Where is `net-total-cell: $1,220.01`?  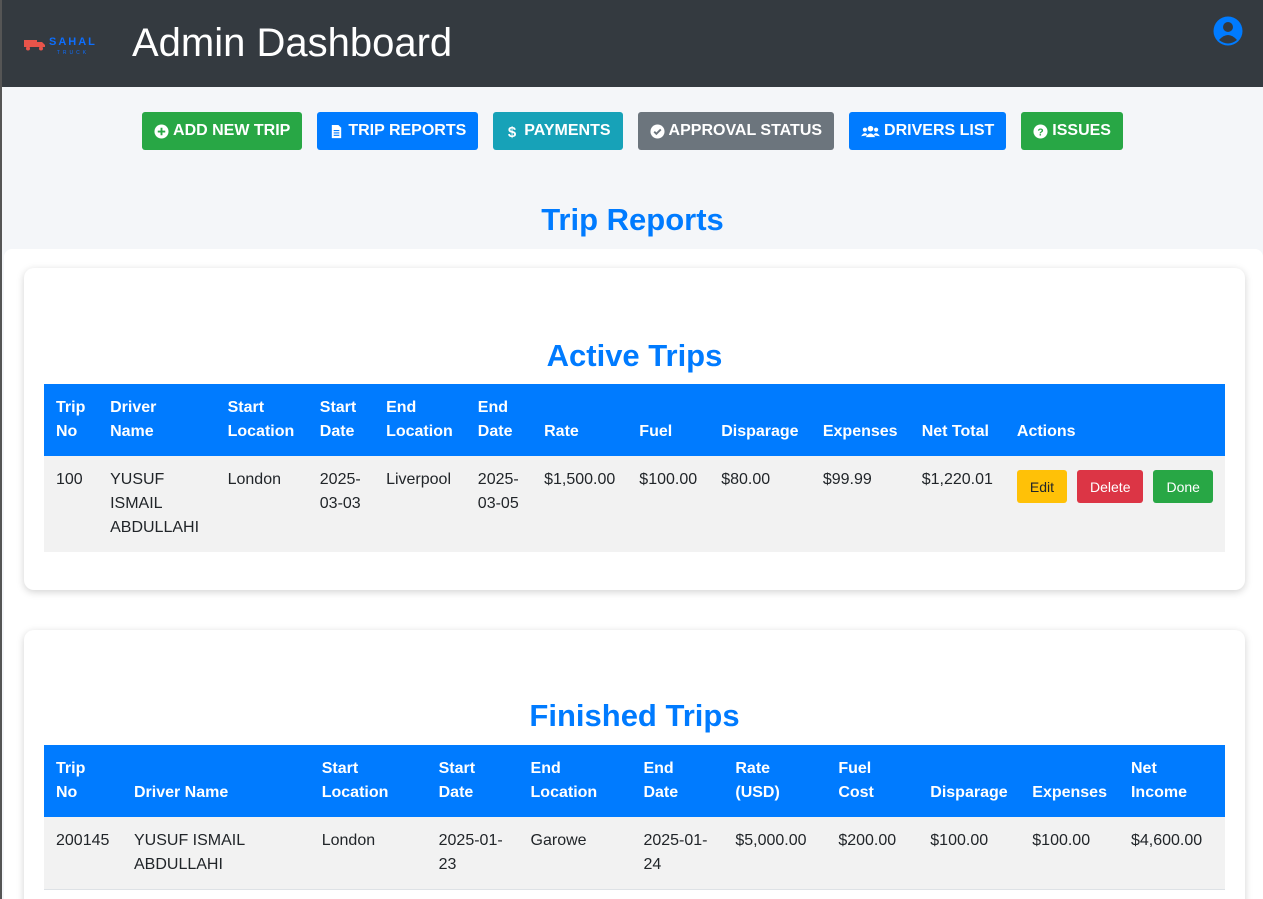
net-total-cell: $1,220.01 is located at coordinates (957, 504).